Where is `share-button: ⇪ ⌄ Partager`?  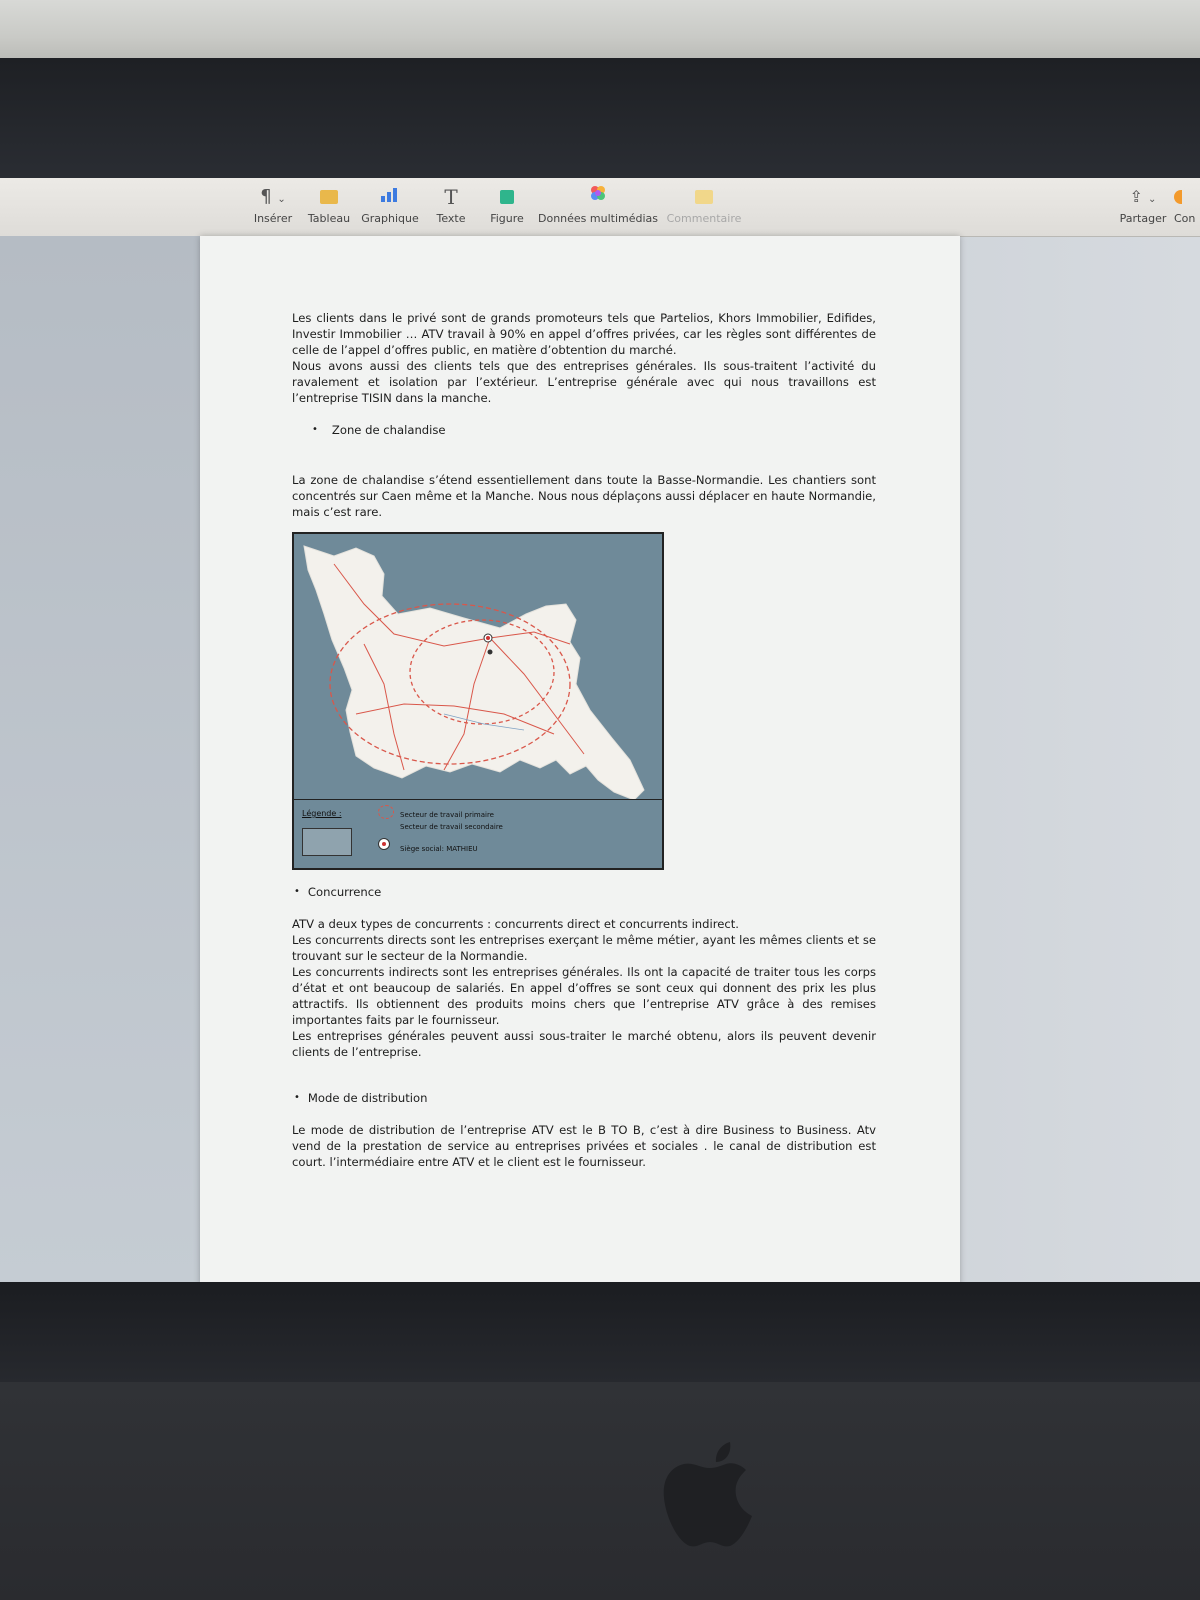 share-button: ⇪ ⌄ Partager is located at coordinates (1143, 204).